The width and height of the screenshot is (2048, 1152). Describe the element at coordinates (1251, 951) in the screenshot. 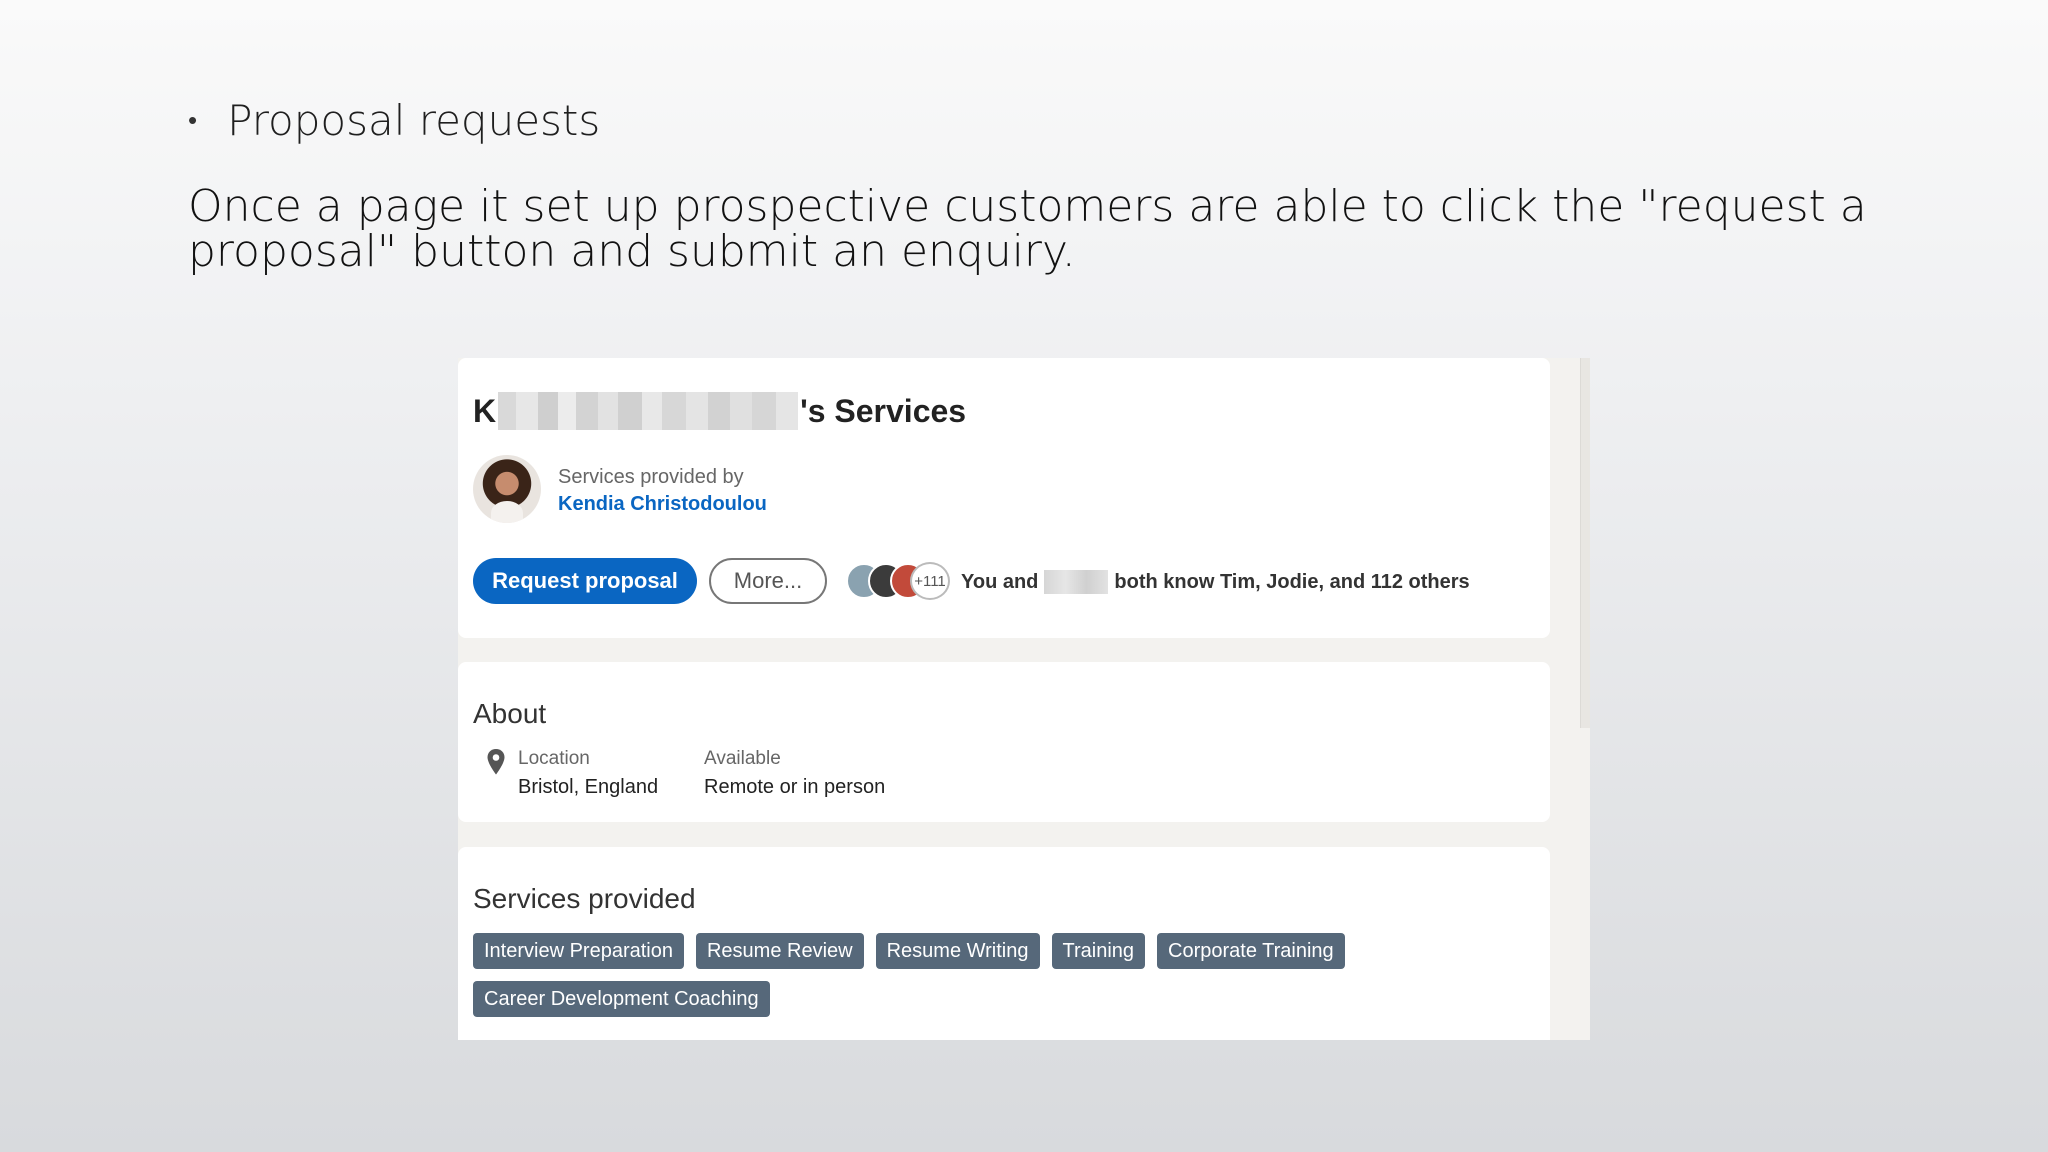

I see `service-tag: Corporate Training` at that location.